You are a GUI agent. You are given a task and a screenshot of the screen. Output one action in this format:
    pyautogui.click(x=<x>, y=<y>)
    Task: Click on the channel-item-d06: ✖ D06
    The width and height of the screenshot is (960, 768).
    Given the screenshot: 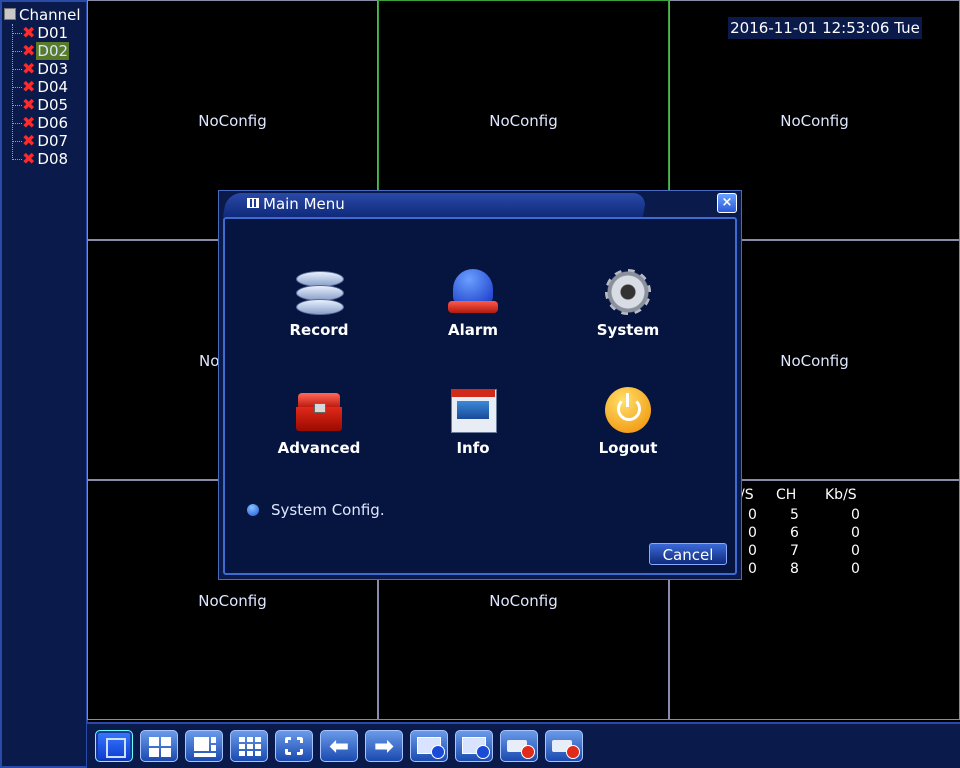 What is the action you would take?
    pyautogui.click(x=40, y=123)
    